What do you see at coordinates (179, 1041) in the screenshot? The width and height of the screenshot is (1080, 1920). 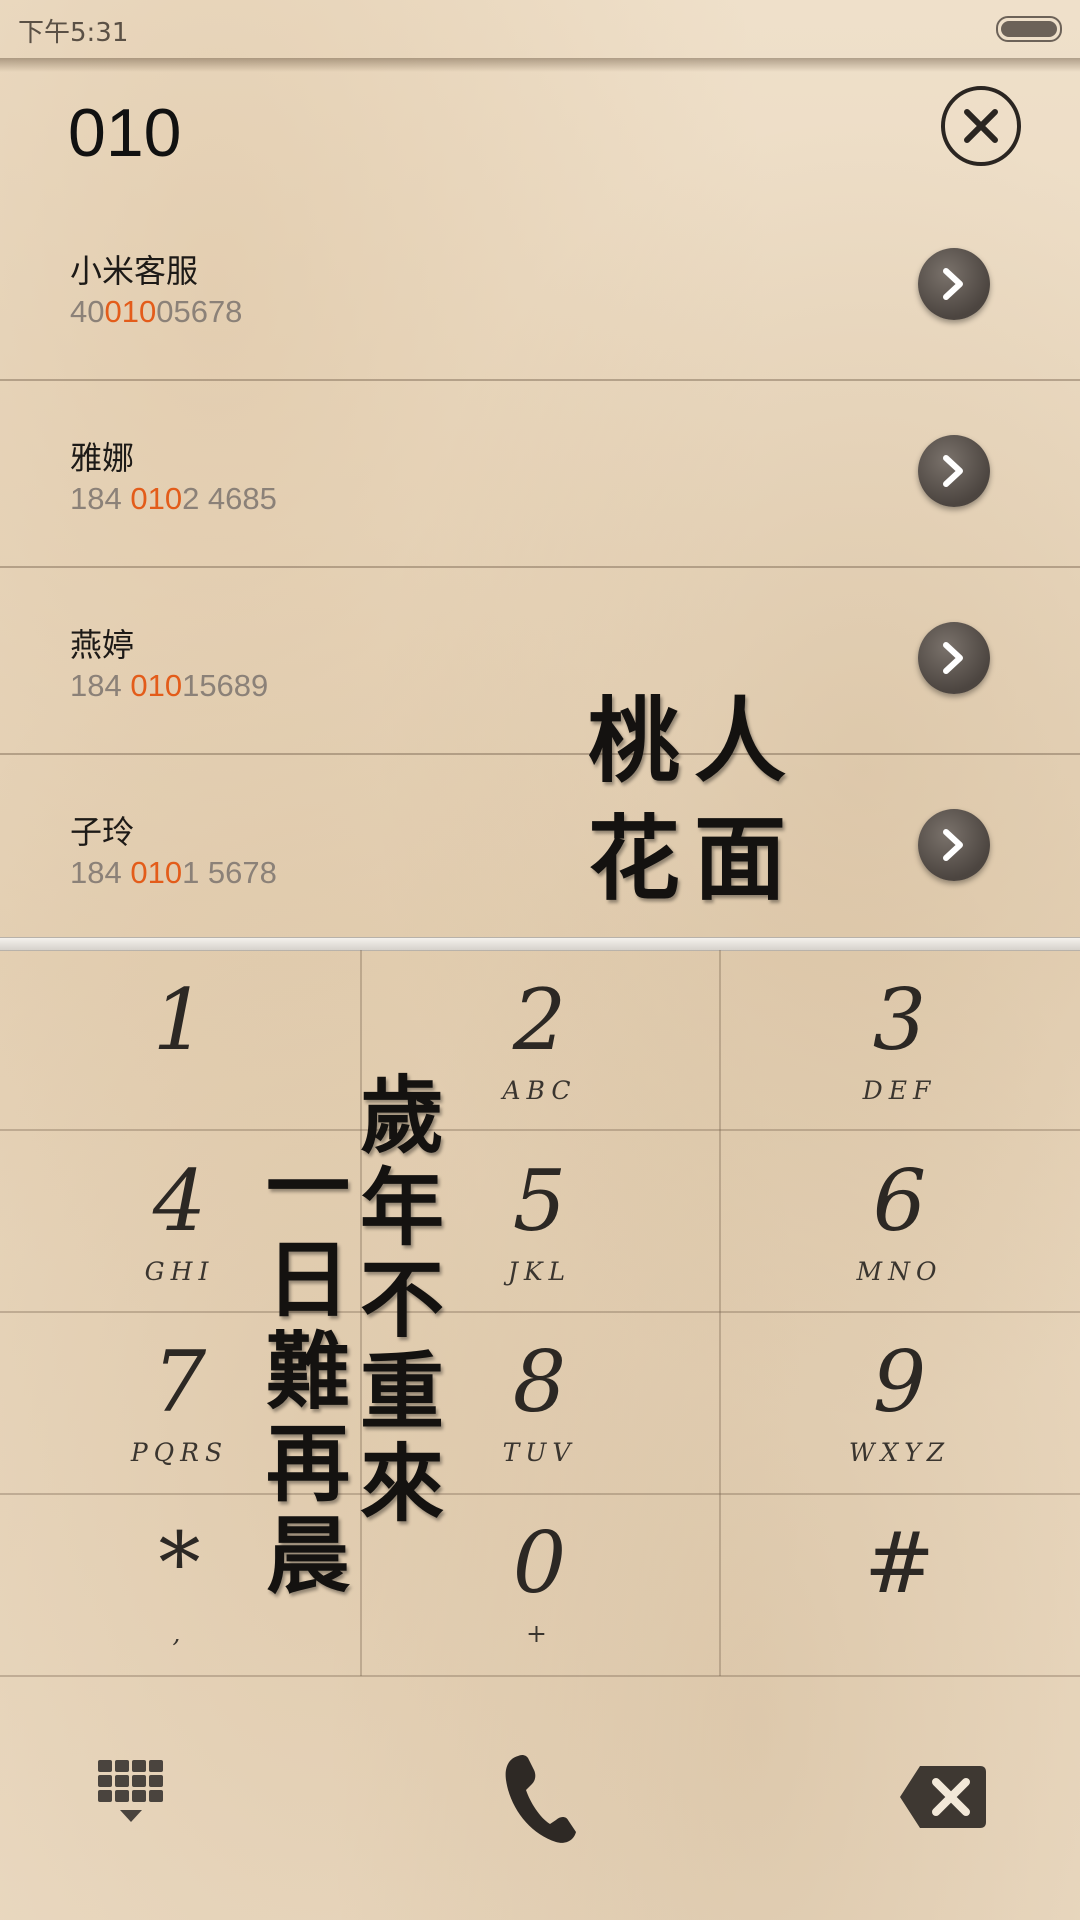 I see `key-1: 1` at bounding box center [179, 1041].